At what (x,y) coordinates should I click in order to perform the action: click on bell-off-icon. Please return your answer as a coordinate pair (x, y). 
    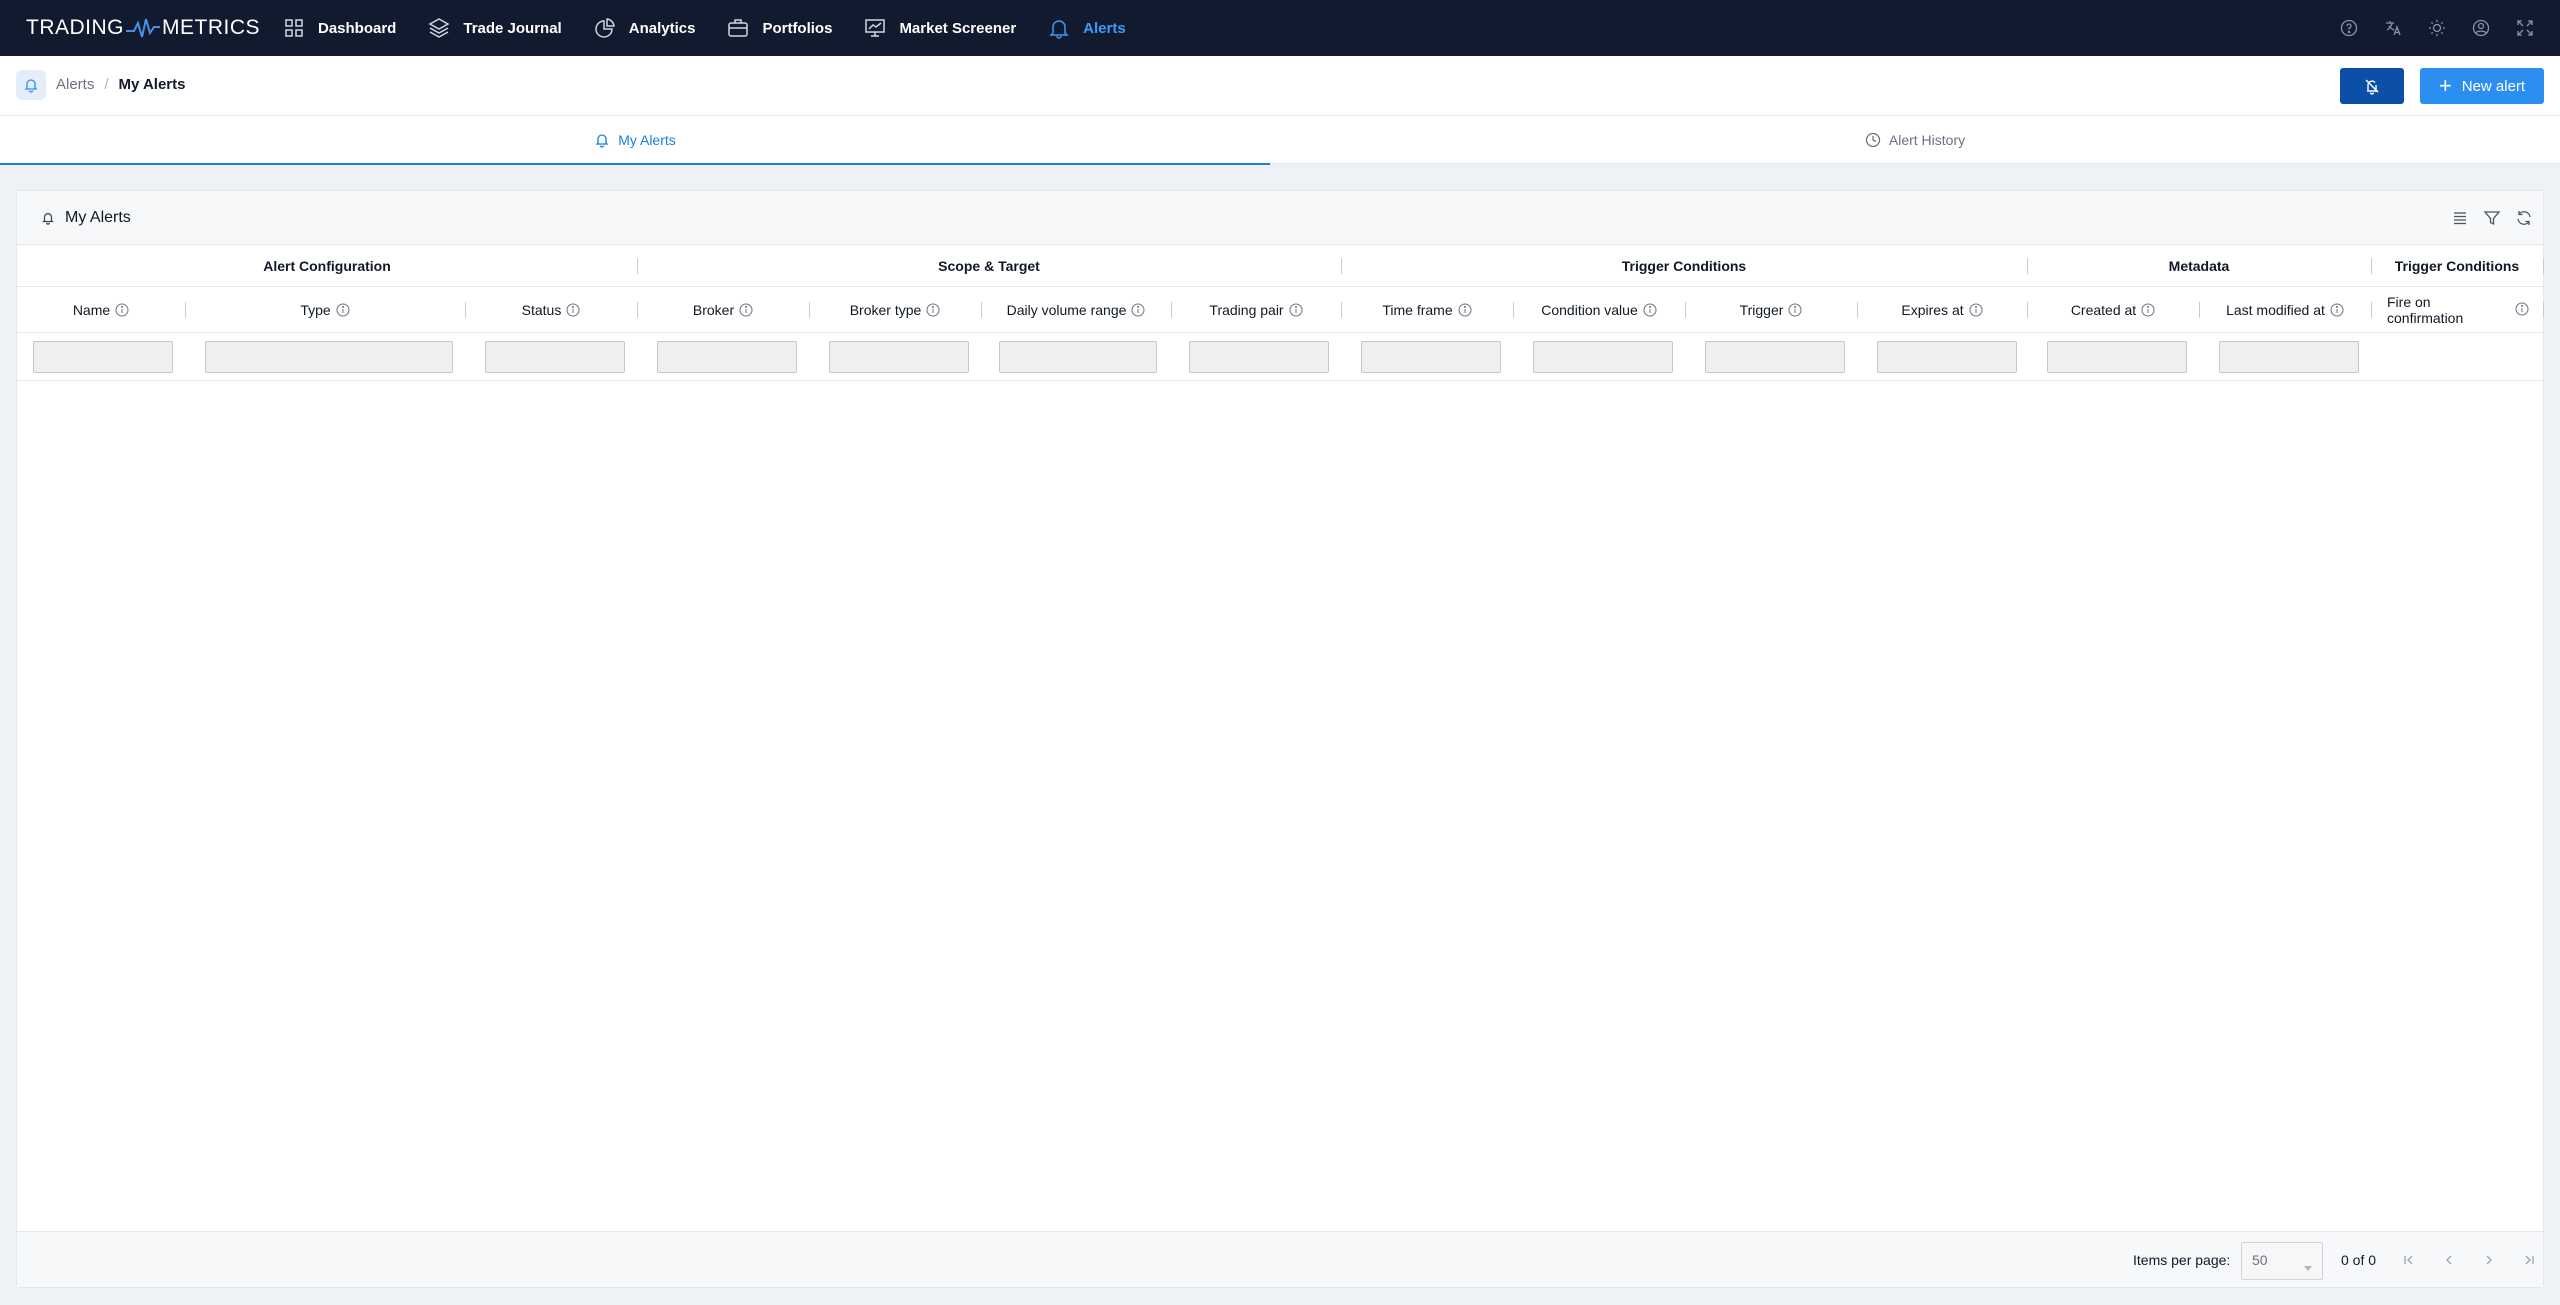
    Looking at the image, I should click on (2372, 87).